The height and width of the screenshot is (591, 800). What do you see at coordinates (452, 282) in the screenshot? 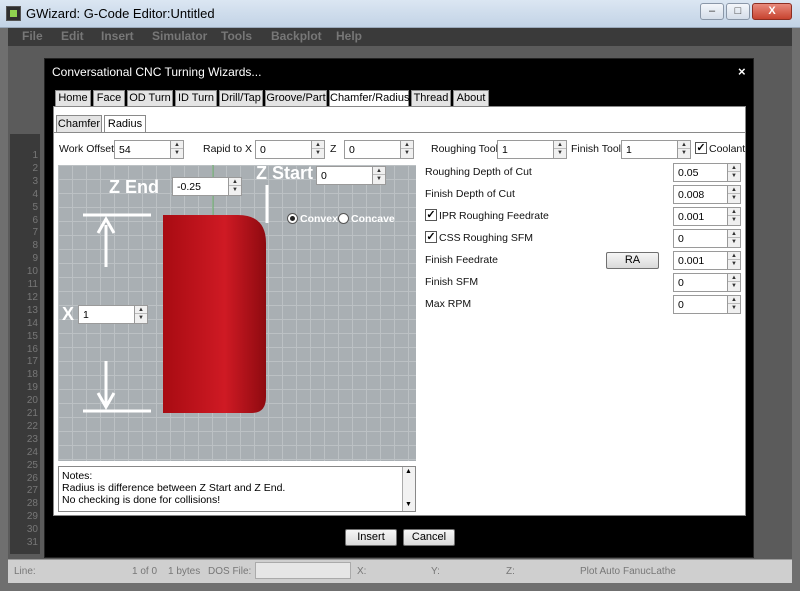
I see `finish-sfm-label: Finish SFM` at bounding box center [452, 282].